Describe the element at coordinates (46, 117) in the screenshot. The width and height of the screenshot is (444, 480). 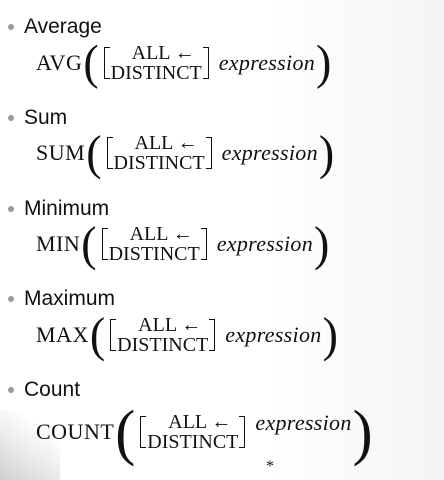
I see `bullet-label: Sum` at that location.